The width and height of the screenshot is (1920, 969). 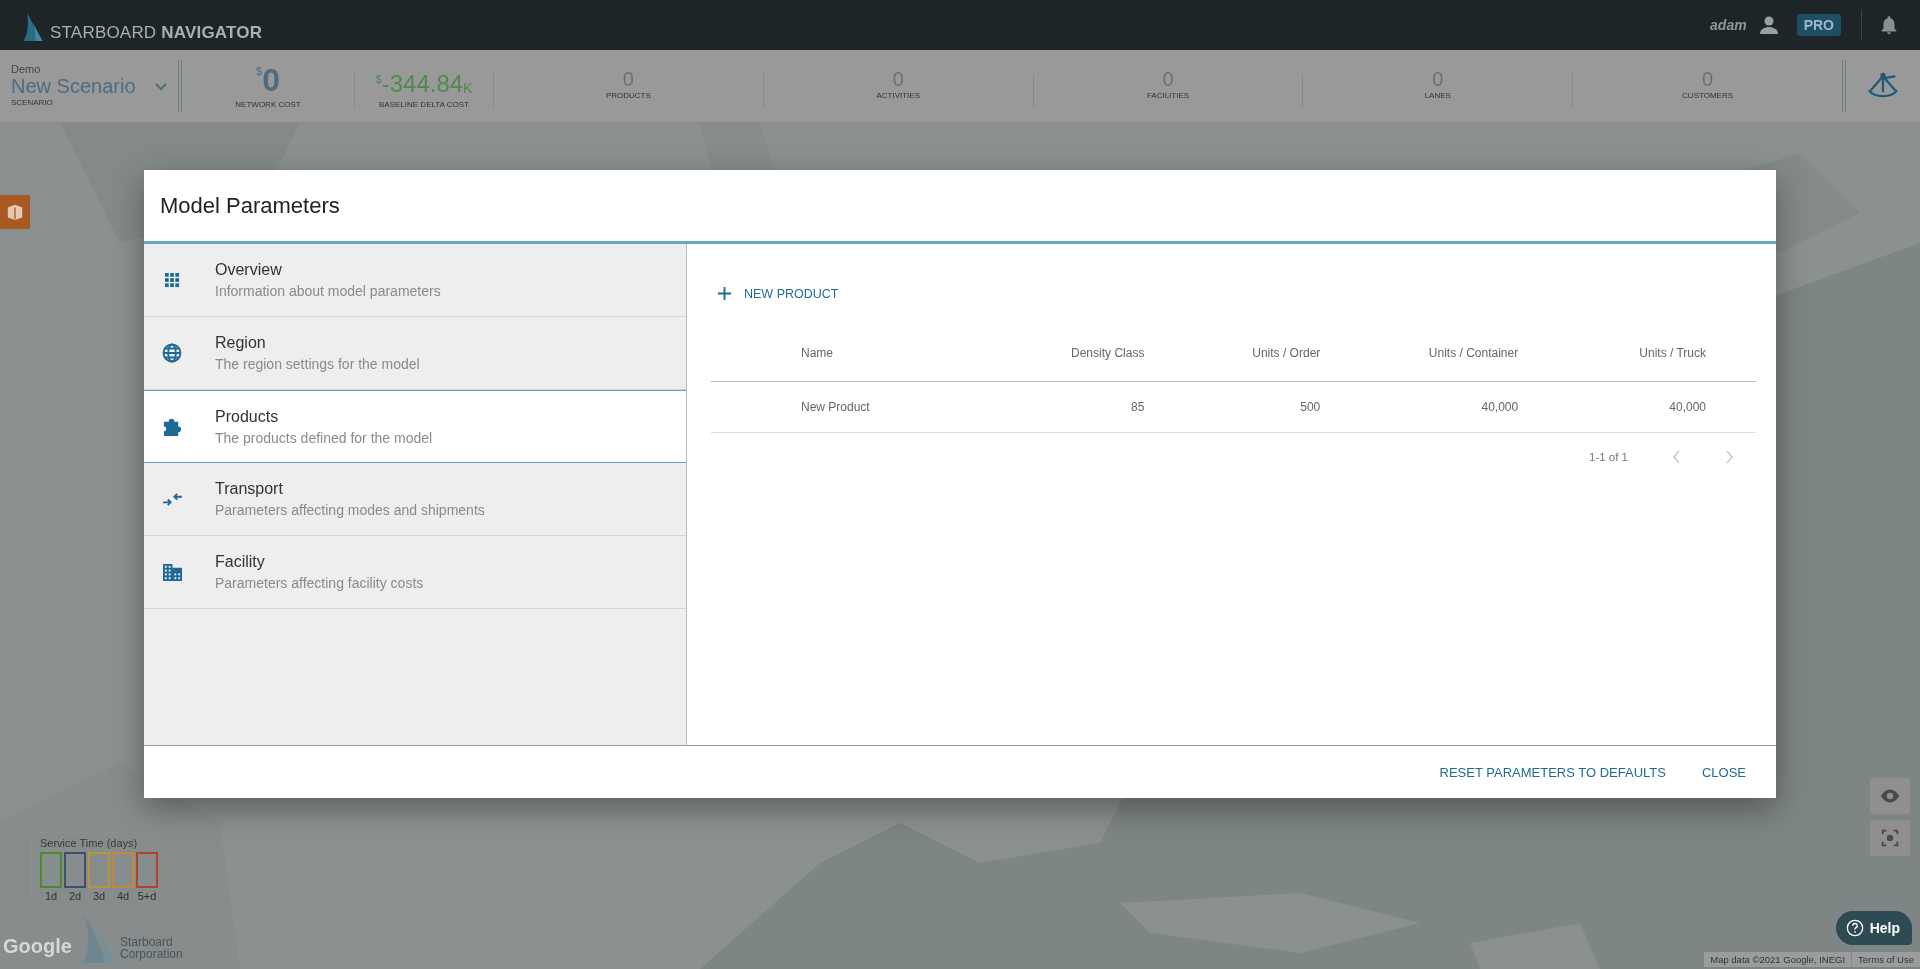 I want to click on focus-icon, so click(x=1890, y=838).